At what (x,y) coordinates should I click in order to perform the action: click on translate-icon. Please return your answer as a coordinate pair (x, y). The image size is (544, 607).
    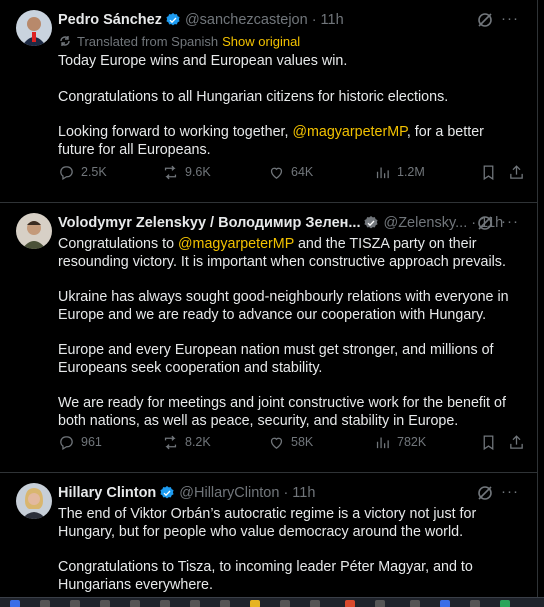
    Looking at the image, I should click on (65, 41).